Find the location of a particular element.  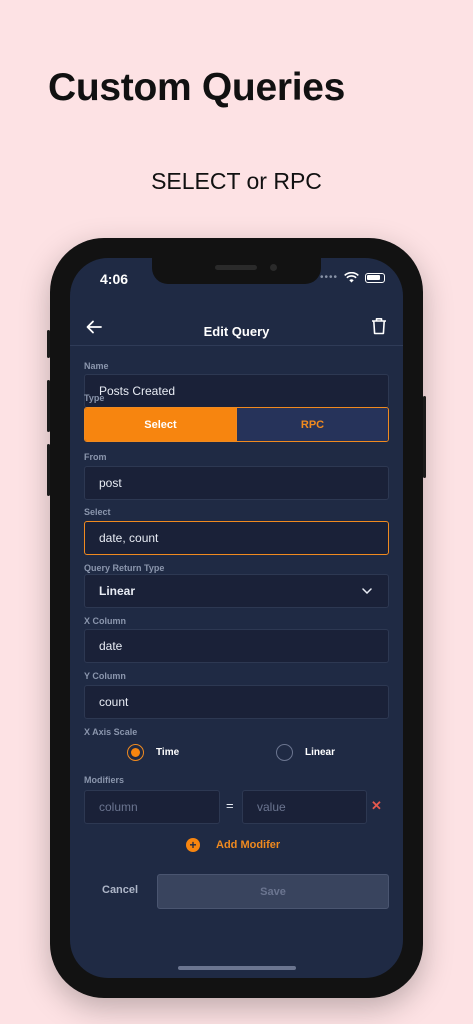

chevron-down-icon is located at coordinates (367, 591).